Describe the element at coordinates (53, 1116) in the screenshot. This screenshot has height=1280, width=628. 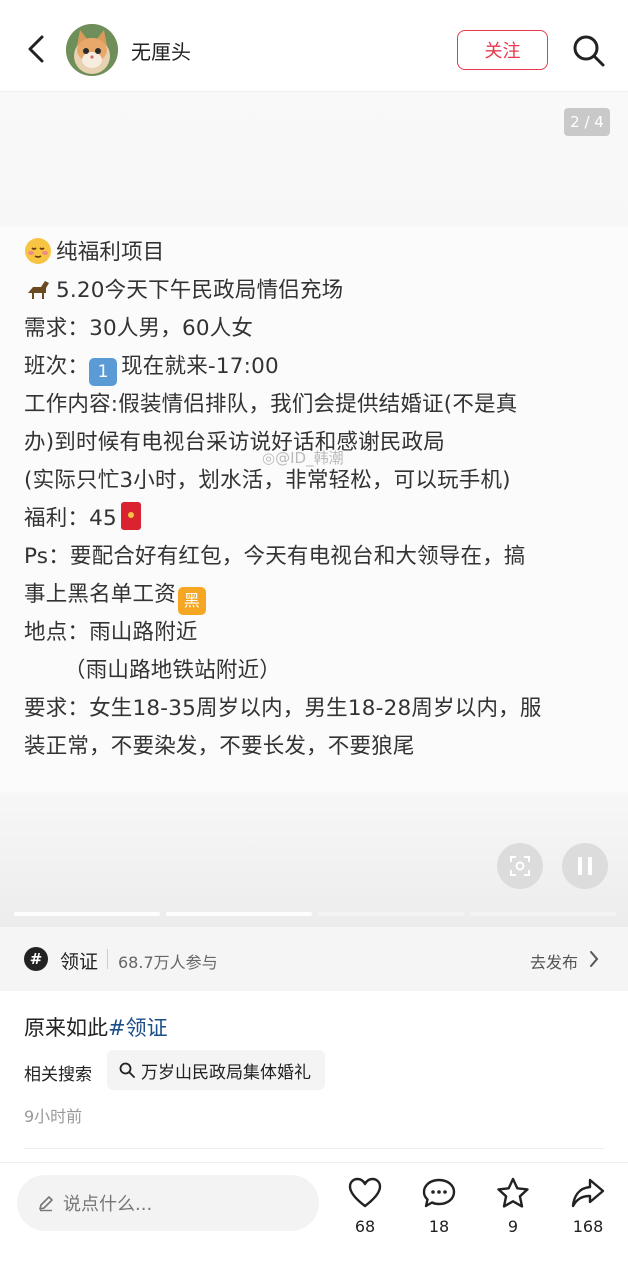
I see `post-timestamp: 9小时前` at that location.